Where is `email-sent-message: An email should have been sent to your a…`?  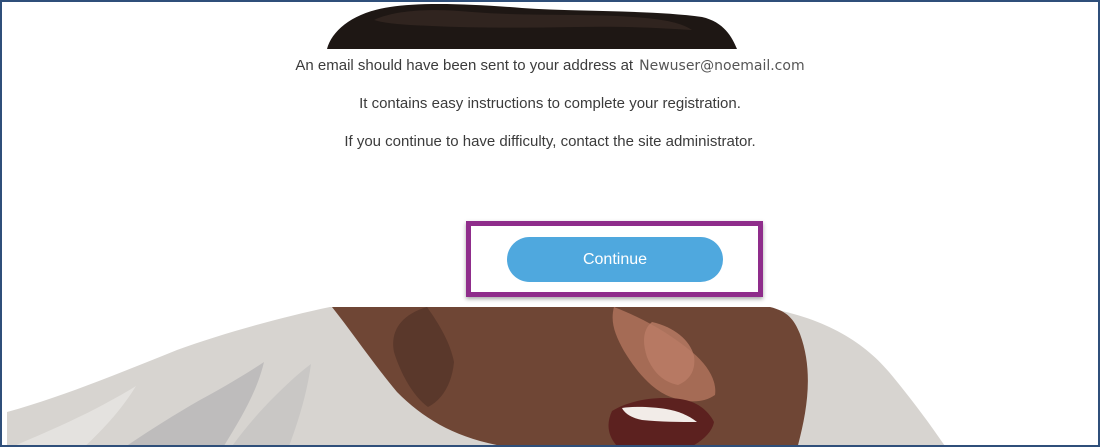 email-sent-message: An email should have been sent to your a… is located at coordinates (550, 66).